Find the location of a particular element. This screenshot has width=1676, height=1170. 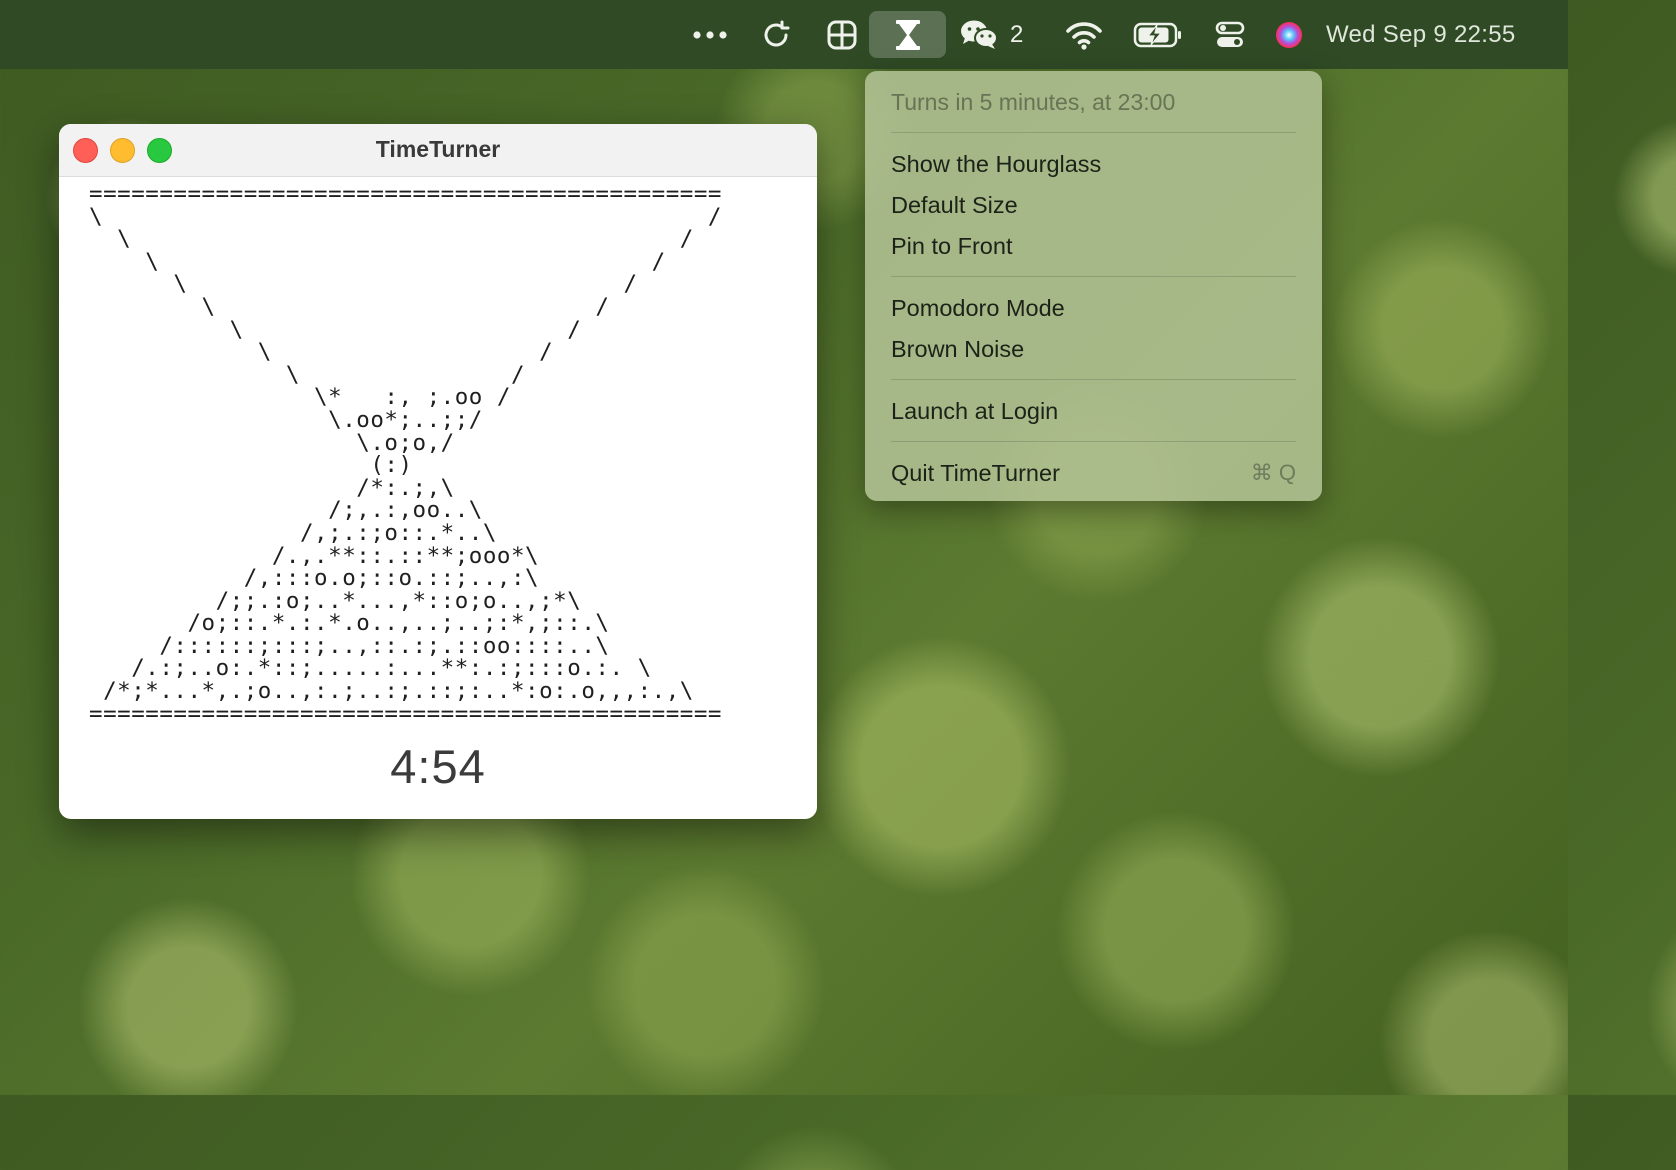

menubar-clock: Wed Sep 9 22:55 is located at coordinates (1434, 34).